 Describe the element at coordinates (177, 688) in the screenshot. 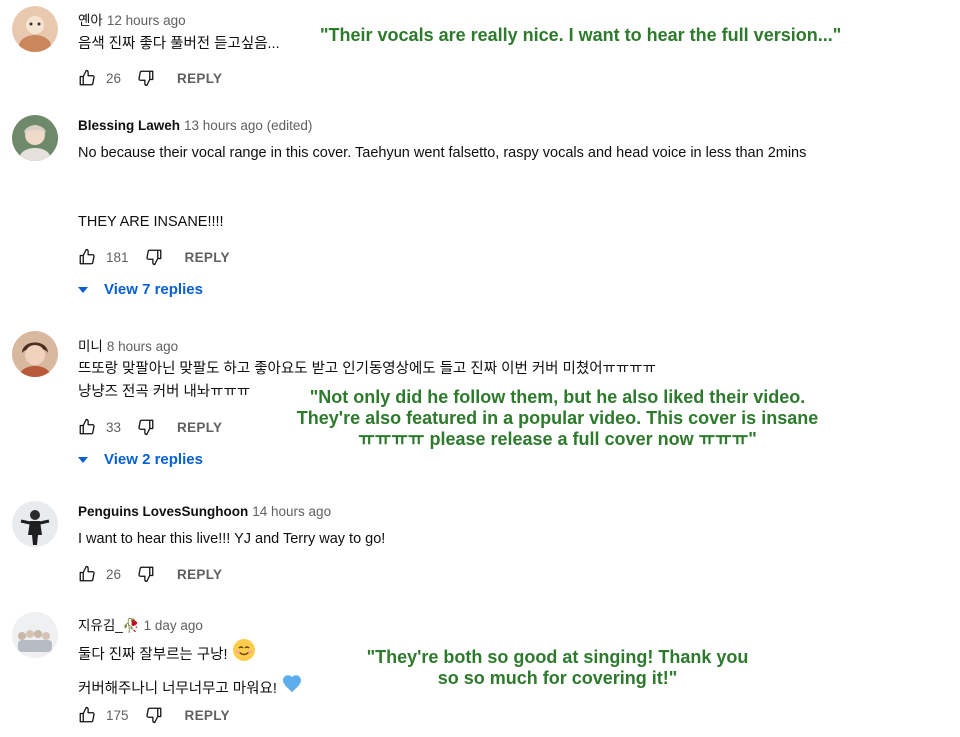

I see `comment-line: 커버해주나니 너무너무고 마워요!` at that location.